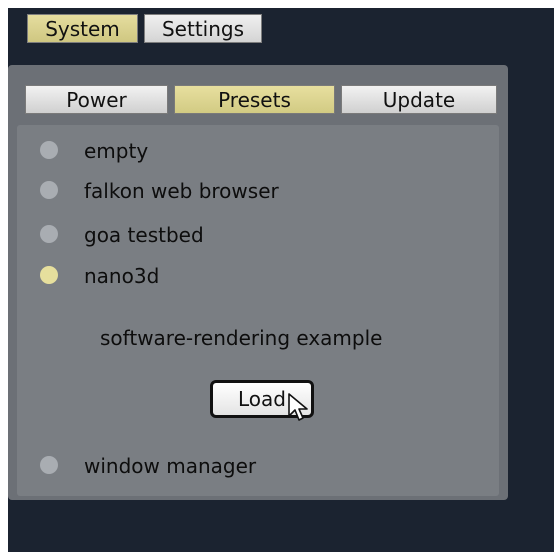 The height and width of the screenshot is (552, 554). What do you see at coordinates (254, 99) in the screenshot?
I see `subtab-presets: Presets` at bounding box center [254, 99].